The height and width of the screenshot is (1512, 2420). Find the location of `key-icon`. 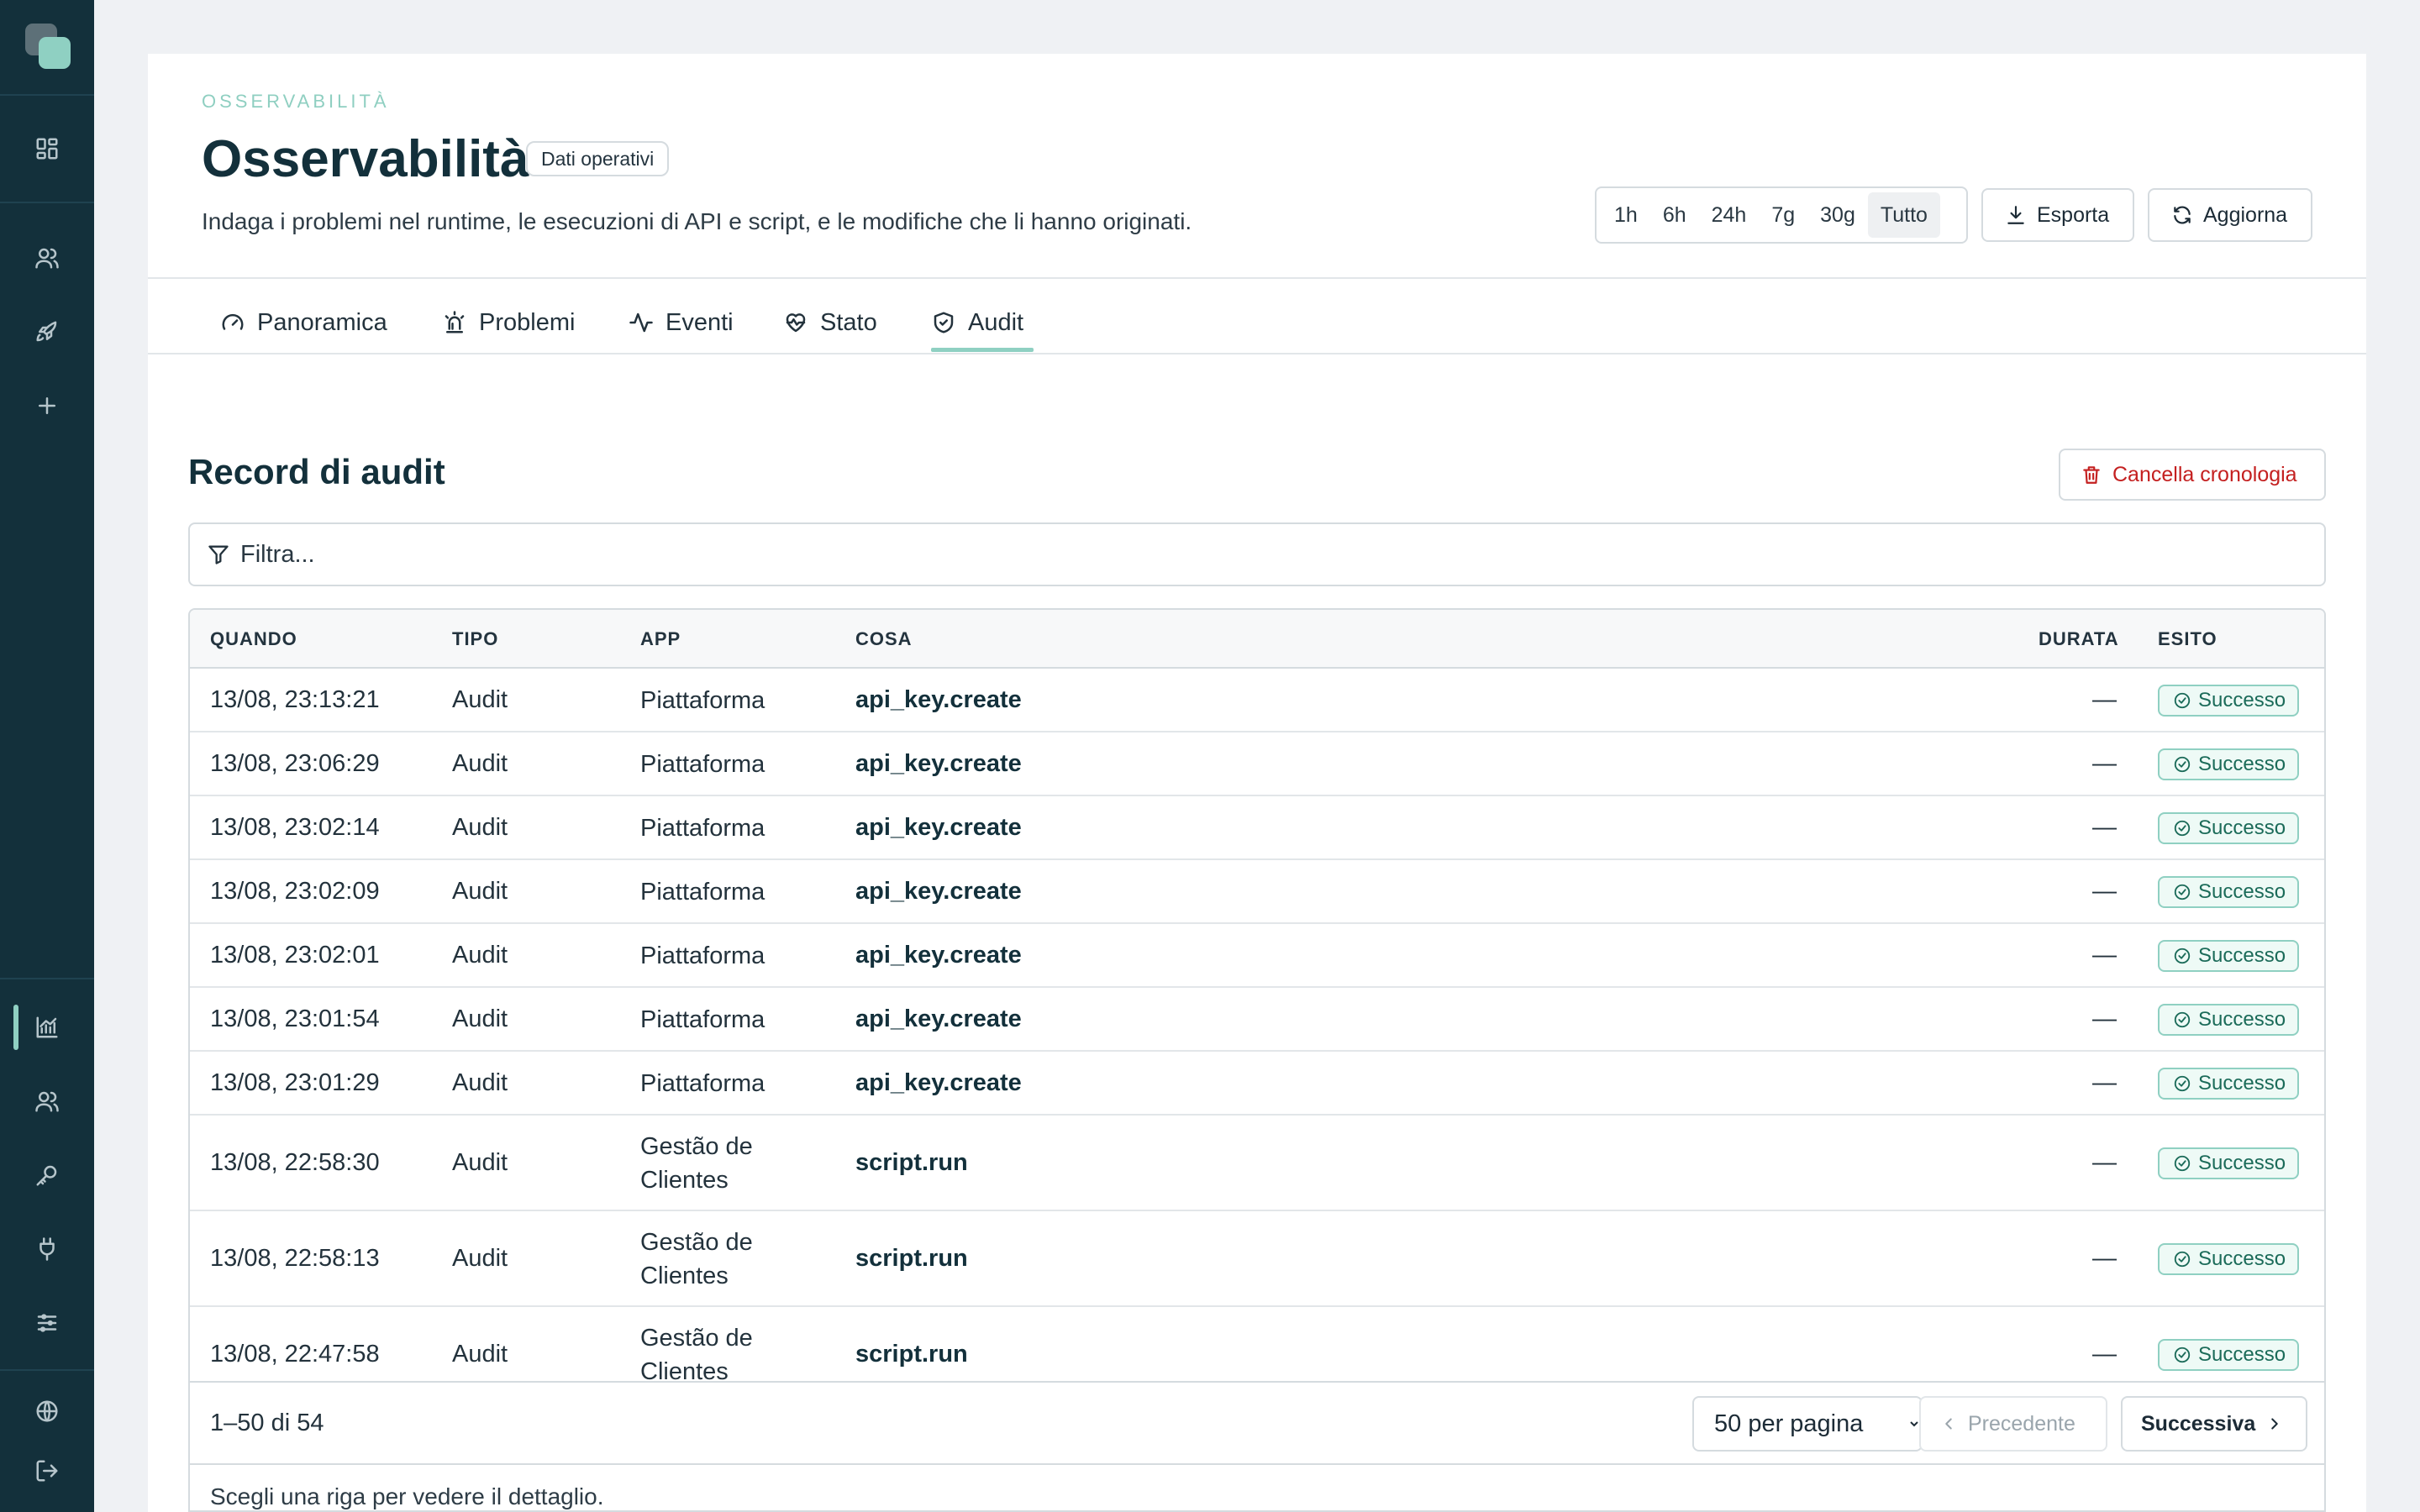

key-icon is located at coordinates (47, 1175).